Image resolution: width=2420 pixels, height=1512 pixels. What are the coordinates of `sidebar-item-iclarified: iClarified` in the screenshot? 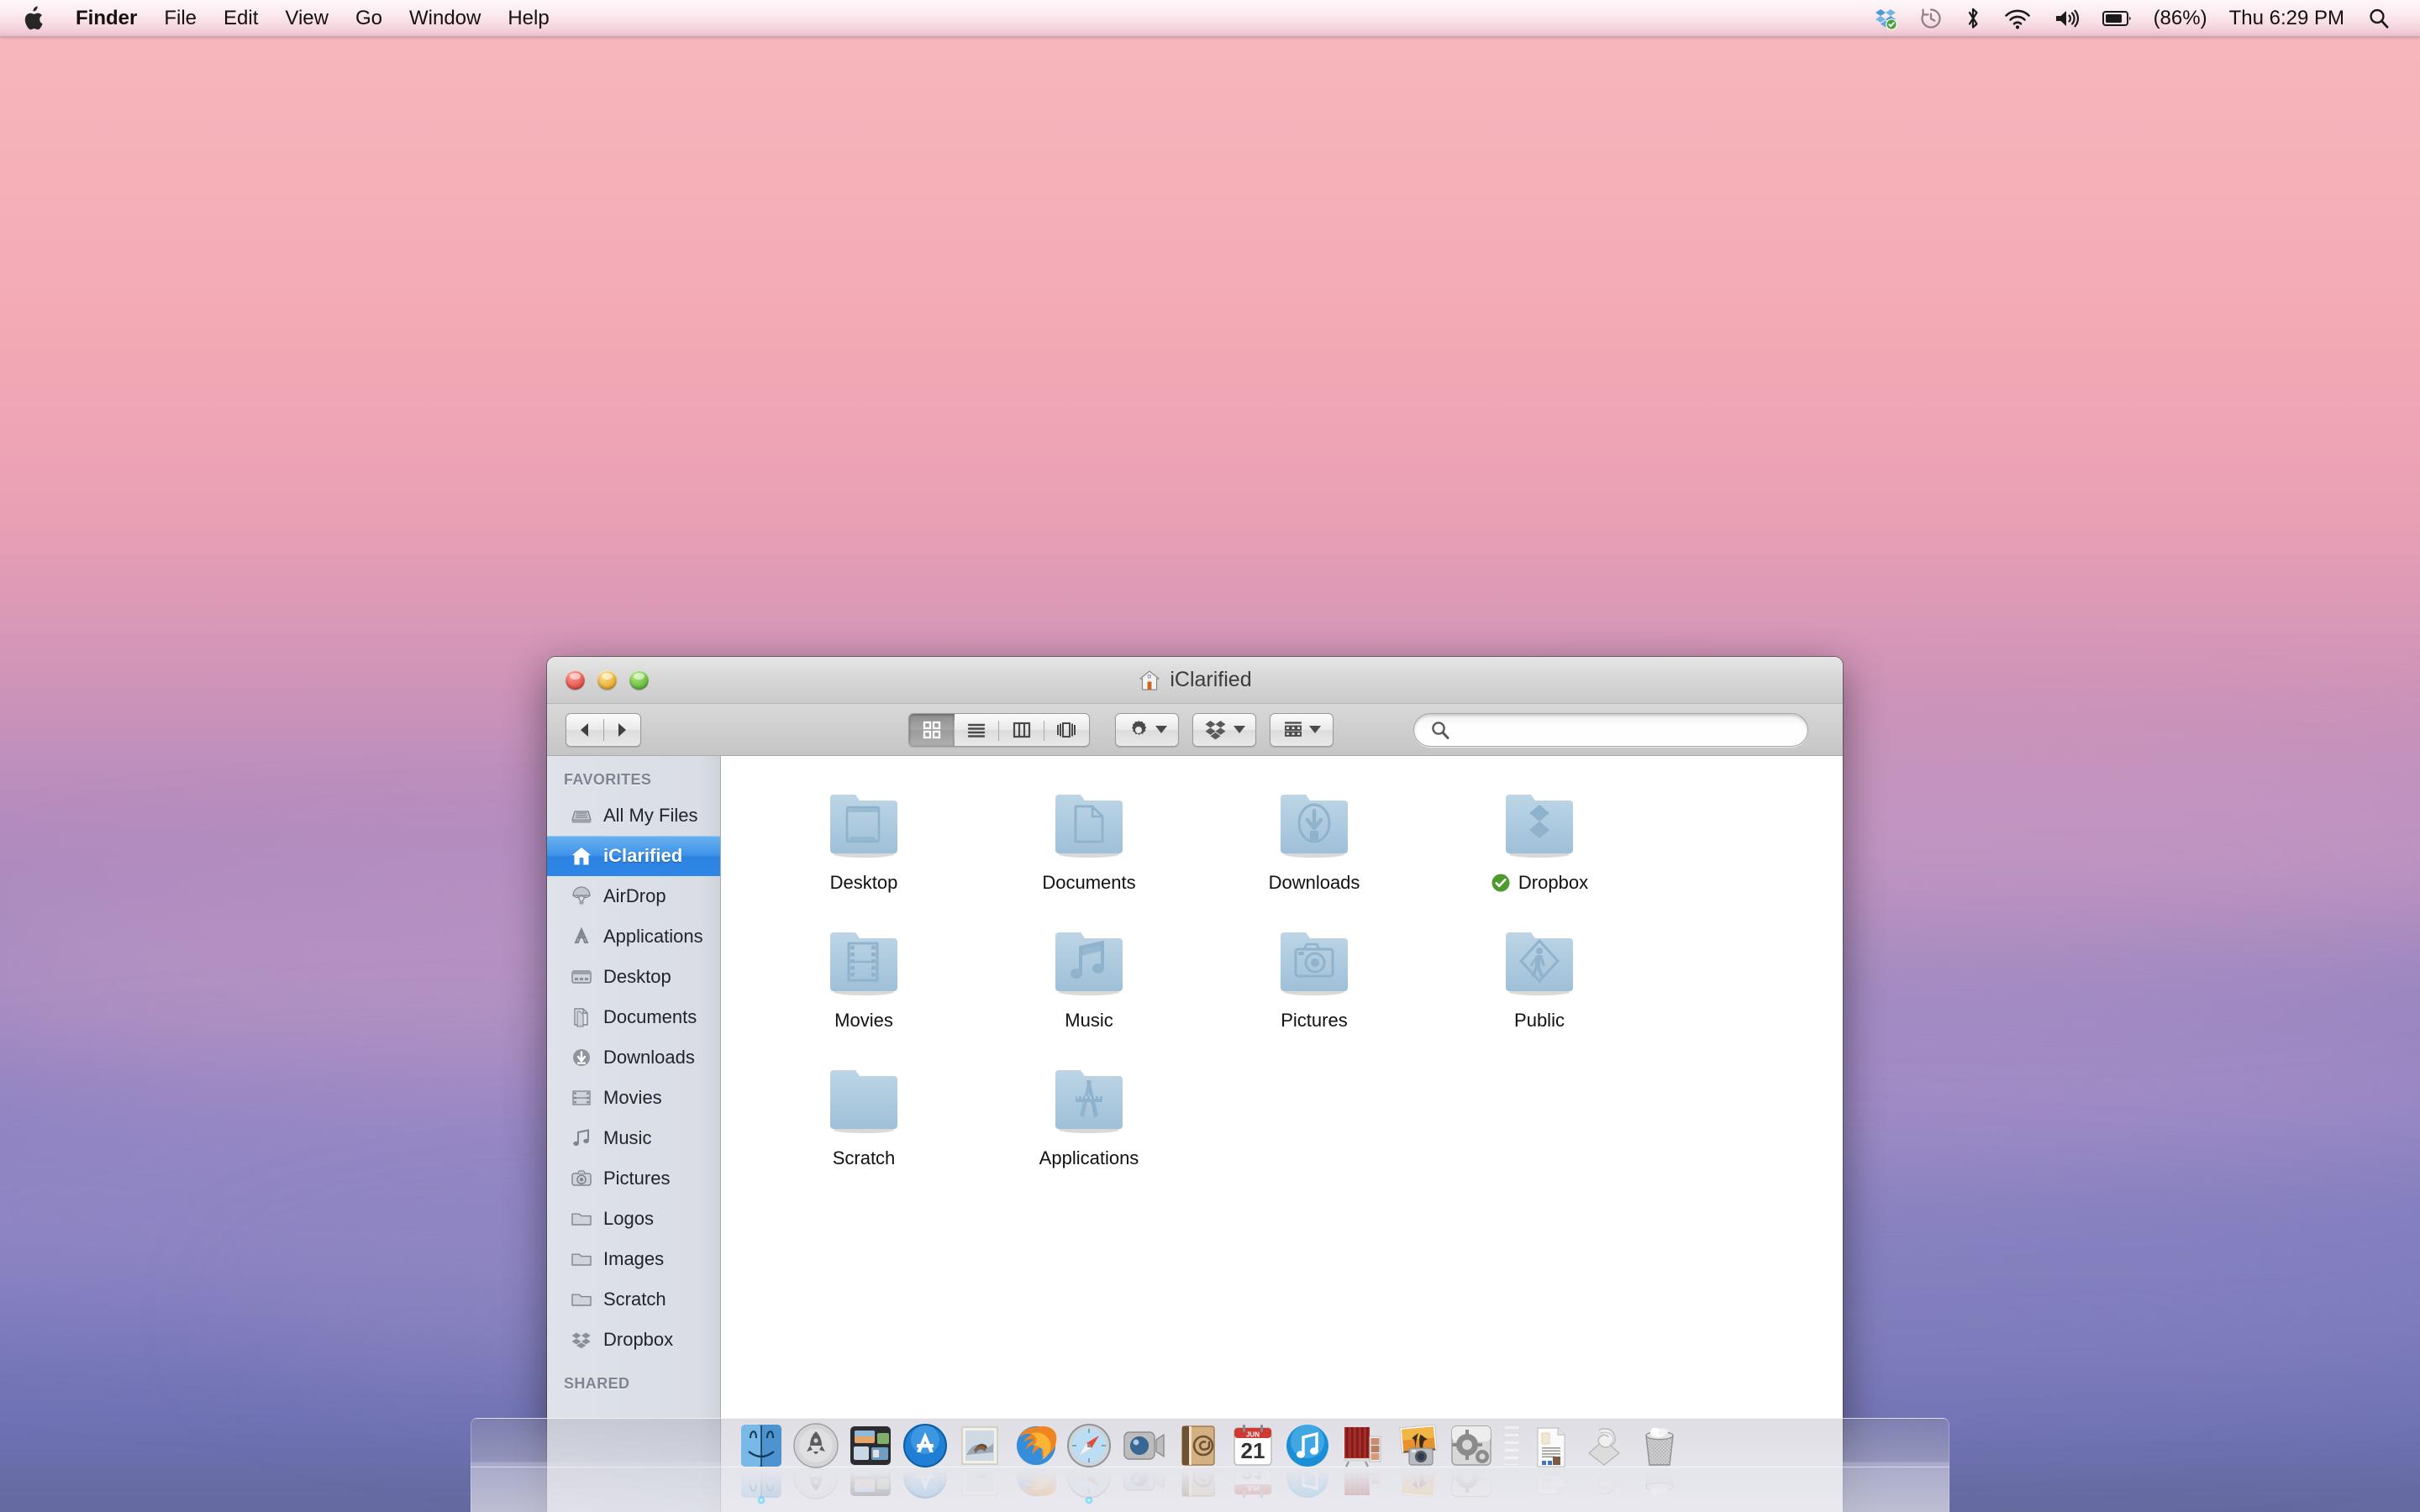 It's located at (633, 856).